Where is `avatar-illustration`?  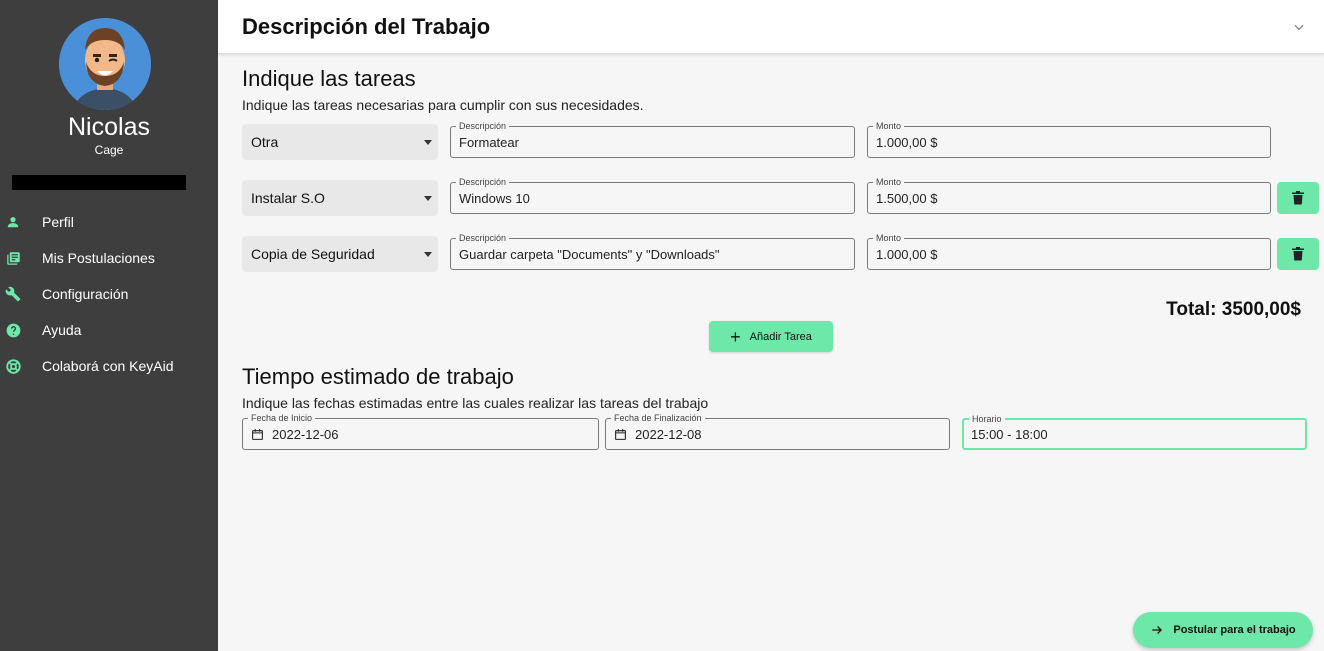
avatar-illustration is located at coordinates (105, 64).